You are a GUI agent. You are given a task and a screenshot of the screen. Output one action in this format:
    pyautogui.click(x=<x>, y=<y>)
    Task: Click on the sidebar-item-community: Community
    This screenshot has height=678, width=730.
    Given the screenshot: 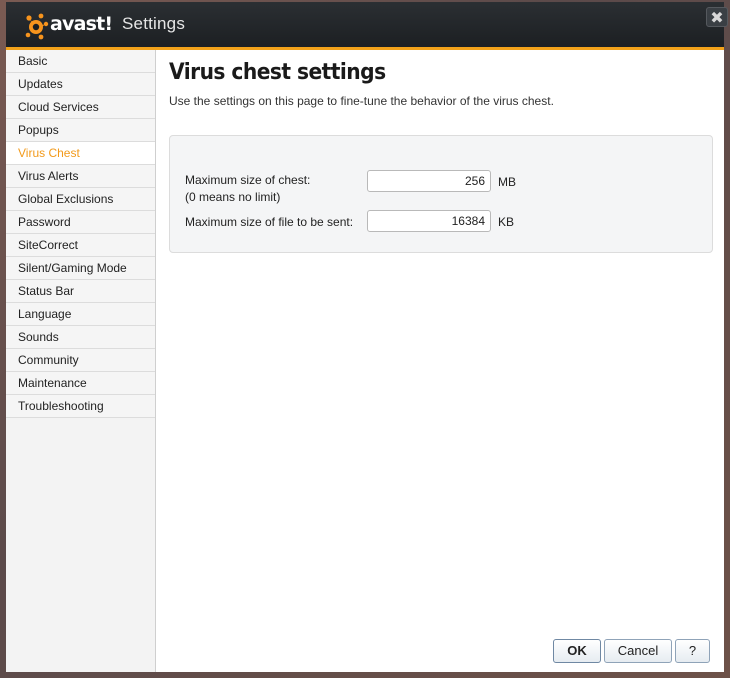 What is the action you would take?
    pyautogui.click(x=80, y=360)
    